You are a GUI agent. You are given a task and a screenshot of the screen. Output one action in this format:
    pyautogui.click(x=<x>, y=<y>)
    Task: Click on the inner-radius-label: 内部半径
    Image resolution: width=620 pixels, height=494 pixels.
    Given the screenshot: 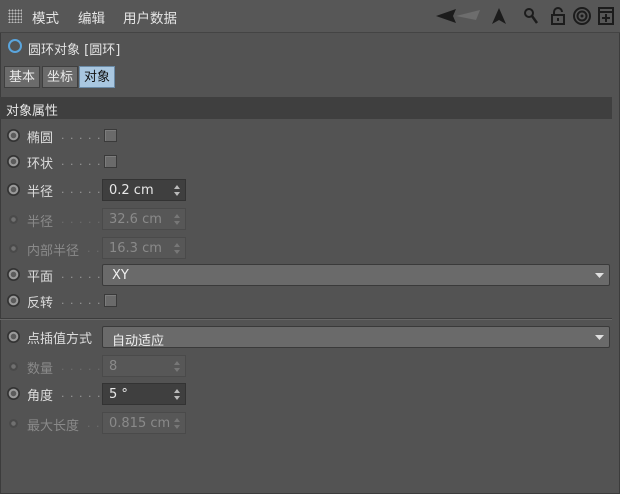 What is the action you would take?
    pyautogui.click(x=53, y=251)
    